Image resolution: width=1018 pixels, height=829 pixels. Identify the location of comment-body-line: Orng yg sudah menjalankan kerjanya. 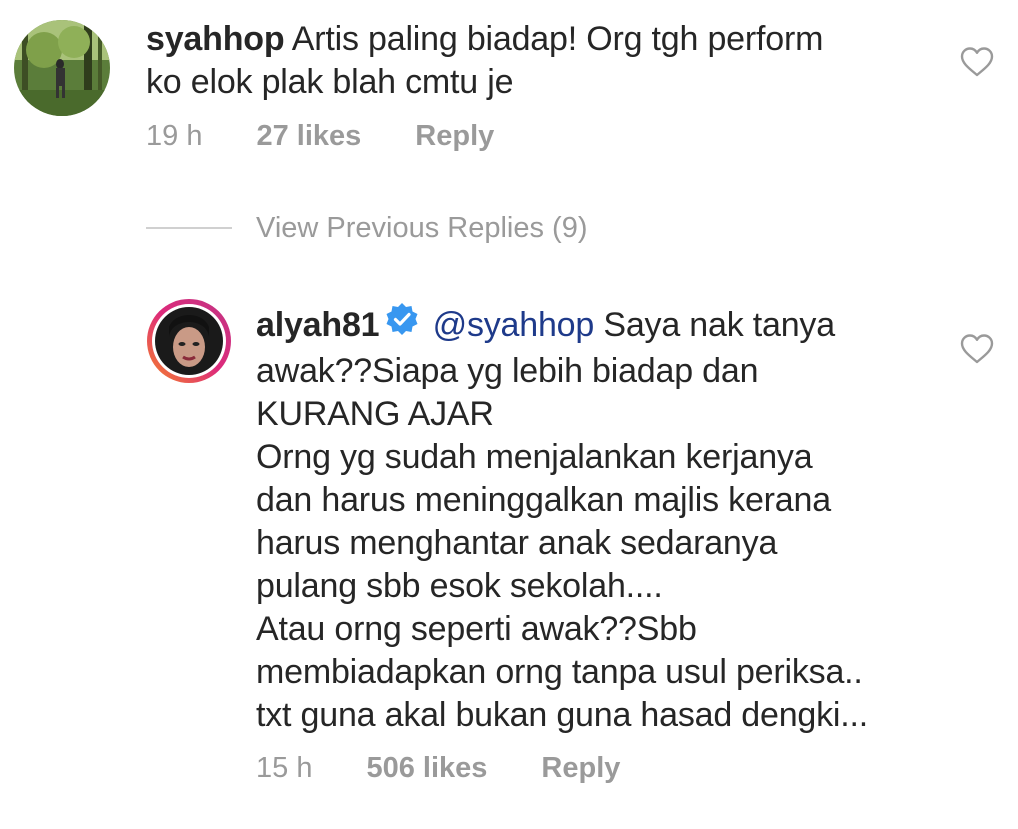
(534, 456).